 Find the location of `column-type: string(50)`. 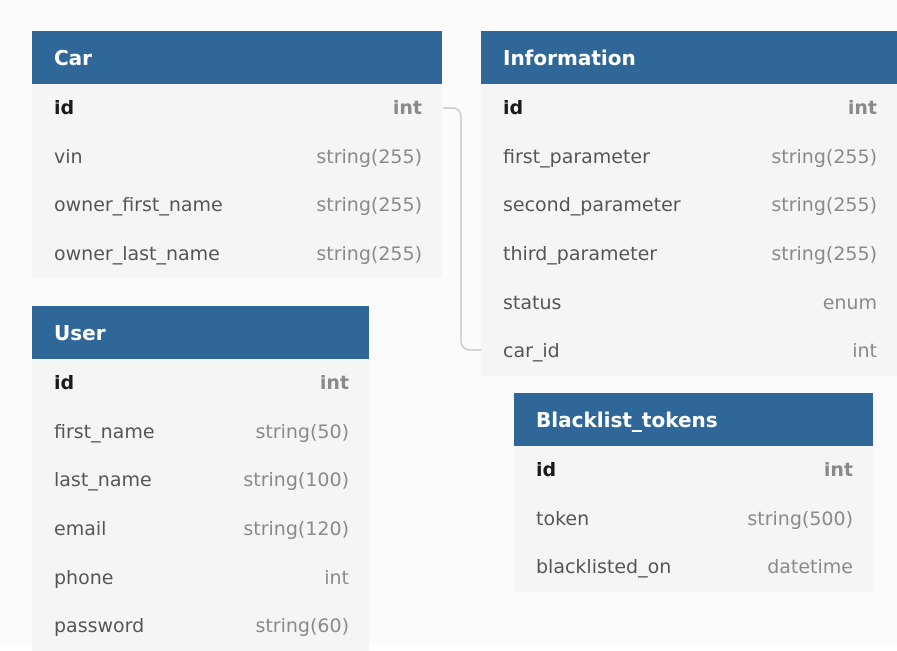

column-type: string(50) is located at coordinates (302, 431).